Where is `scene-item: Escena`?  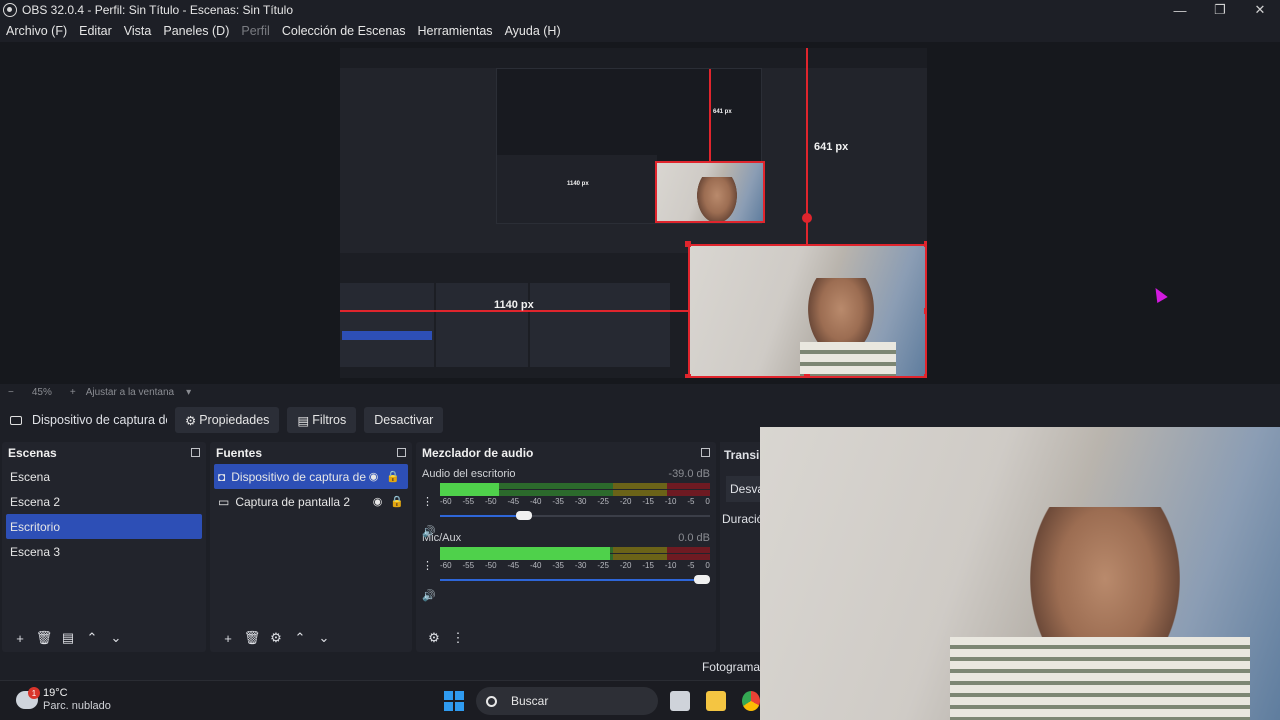 scene-item: Escena is located at coordinates (104, 476).